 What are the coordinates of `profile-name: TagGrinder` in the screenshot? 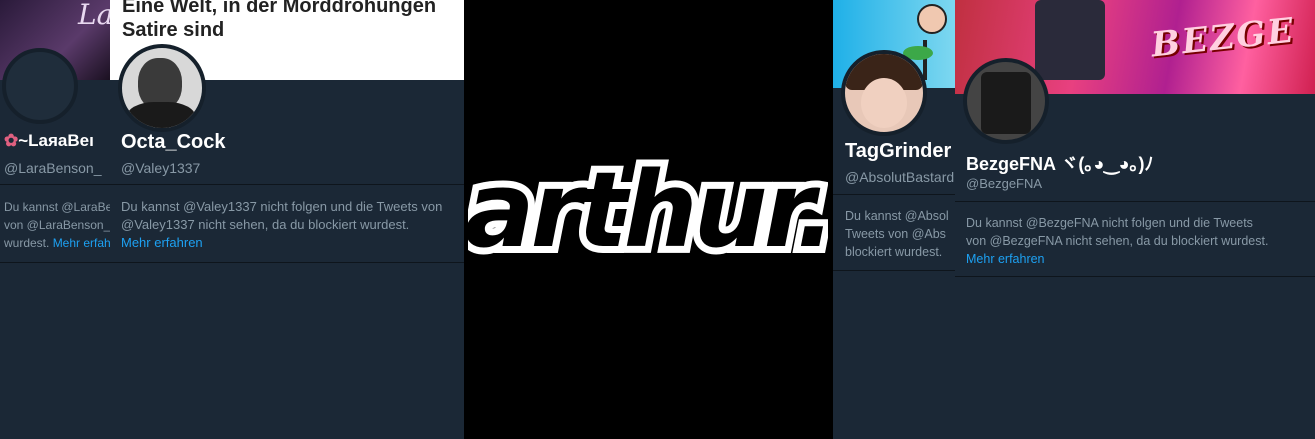 It's located at (898, 151).